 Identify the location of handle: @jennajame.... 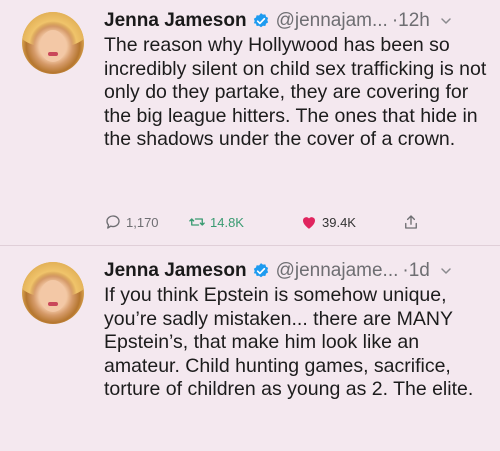
(337, 271).